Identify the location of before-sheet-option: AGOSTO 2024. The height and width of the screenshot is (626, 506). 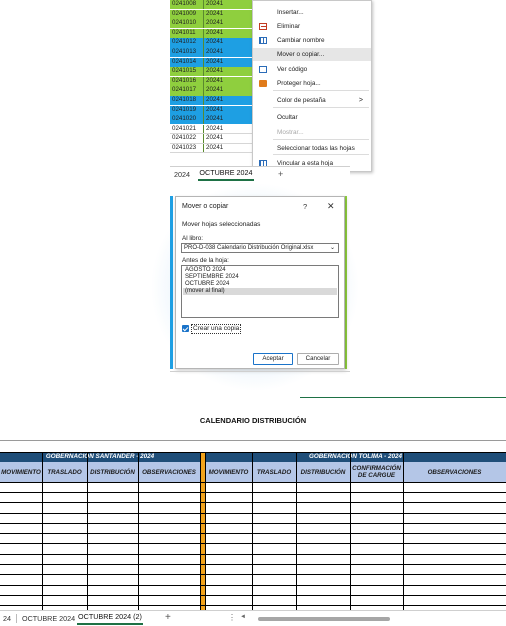
(260, 270).